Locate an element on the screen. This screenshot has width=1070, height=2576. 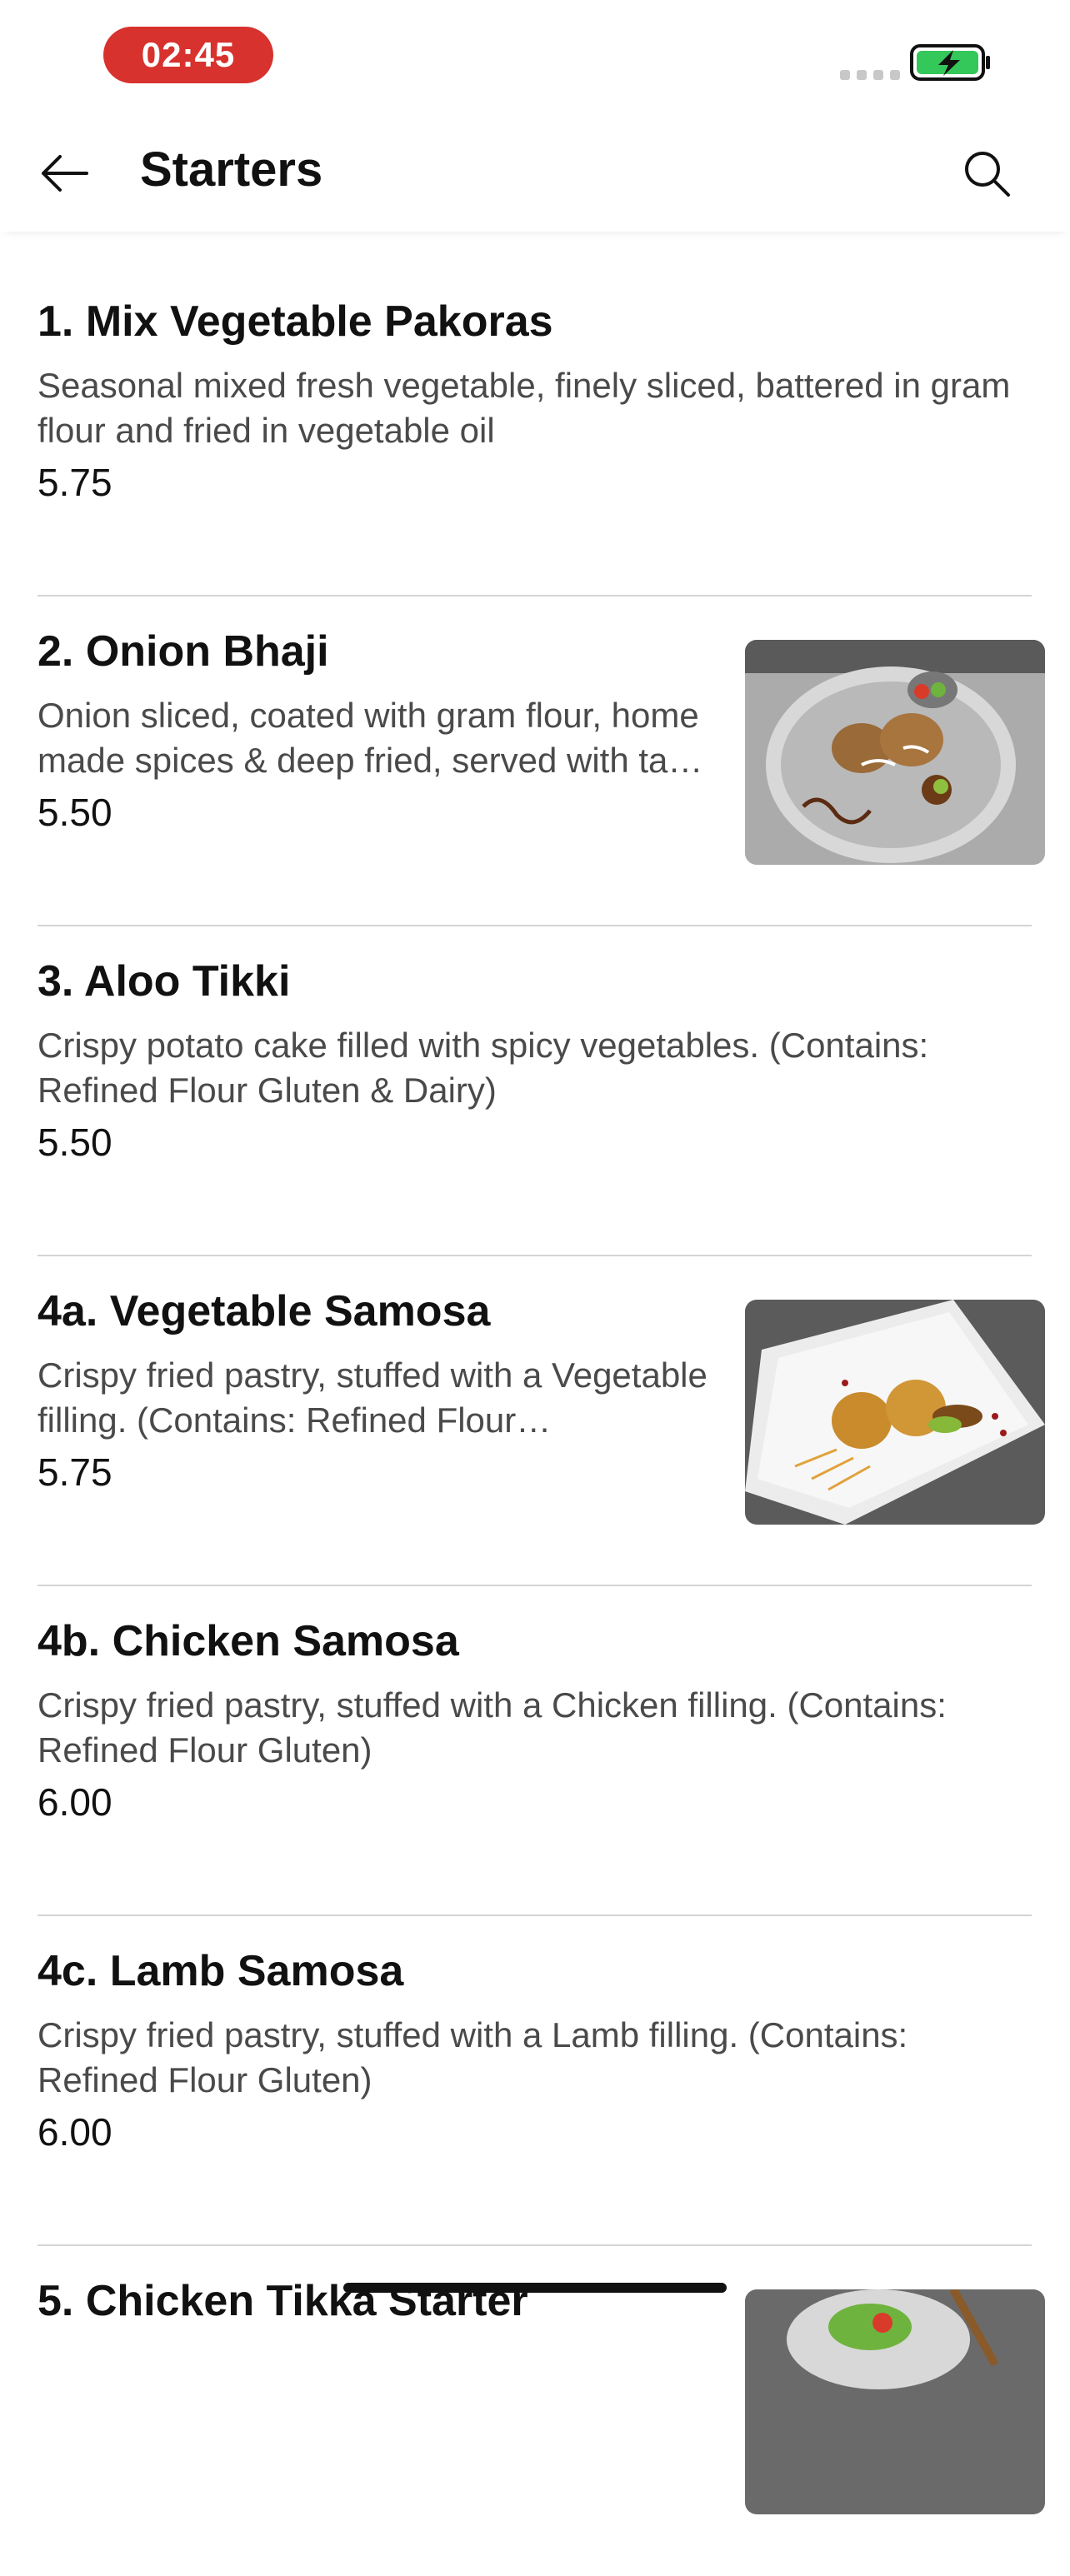
item-name: 1. Mix Vegetable Pakoras is located at coordinates (295, 321).